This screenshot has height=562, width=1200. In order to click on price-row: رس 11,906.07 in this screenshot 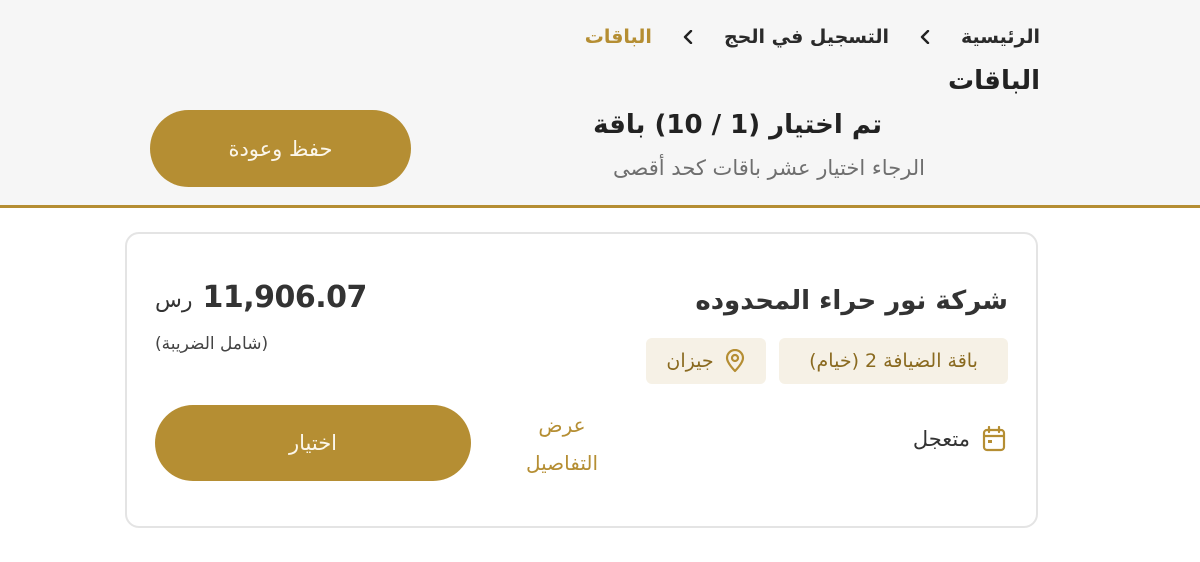, I will do `click(261, 297)`.